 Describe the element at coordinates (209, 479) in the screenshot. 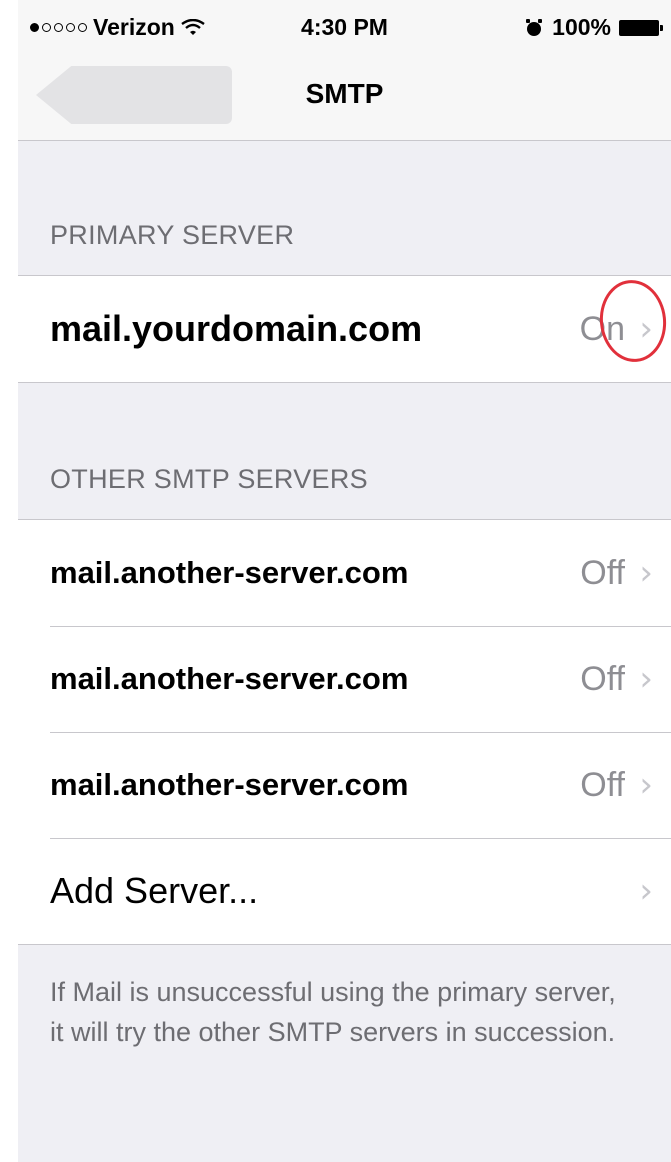

I see `other-servers-header: OTHER SMTP SERVERS` at that location.